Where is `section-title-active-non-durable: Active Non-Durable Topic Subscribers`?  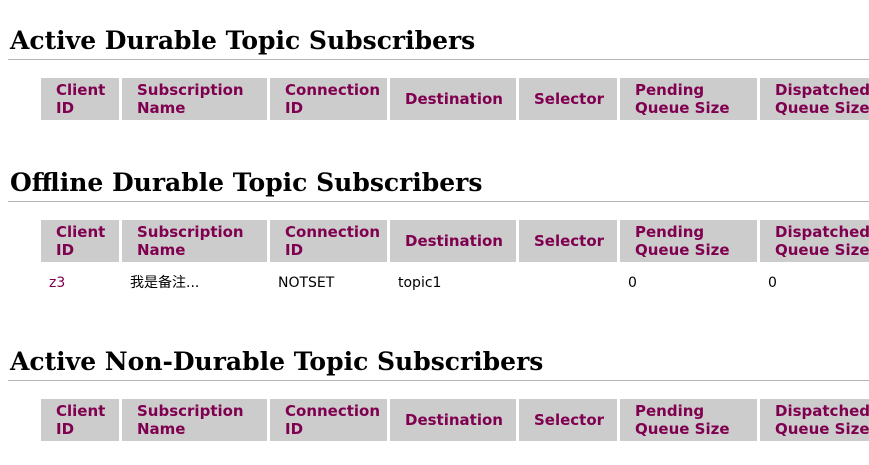 section-title-active-non-durable: Active Non-Durable Topic Subscribers is located at coordinates (277, 361).